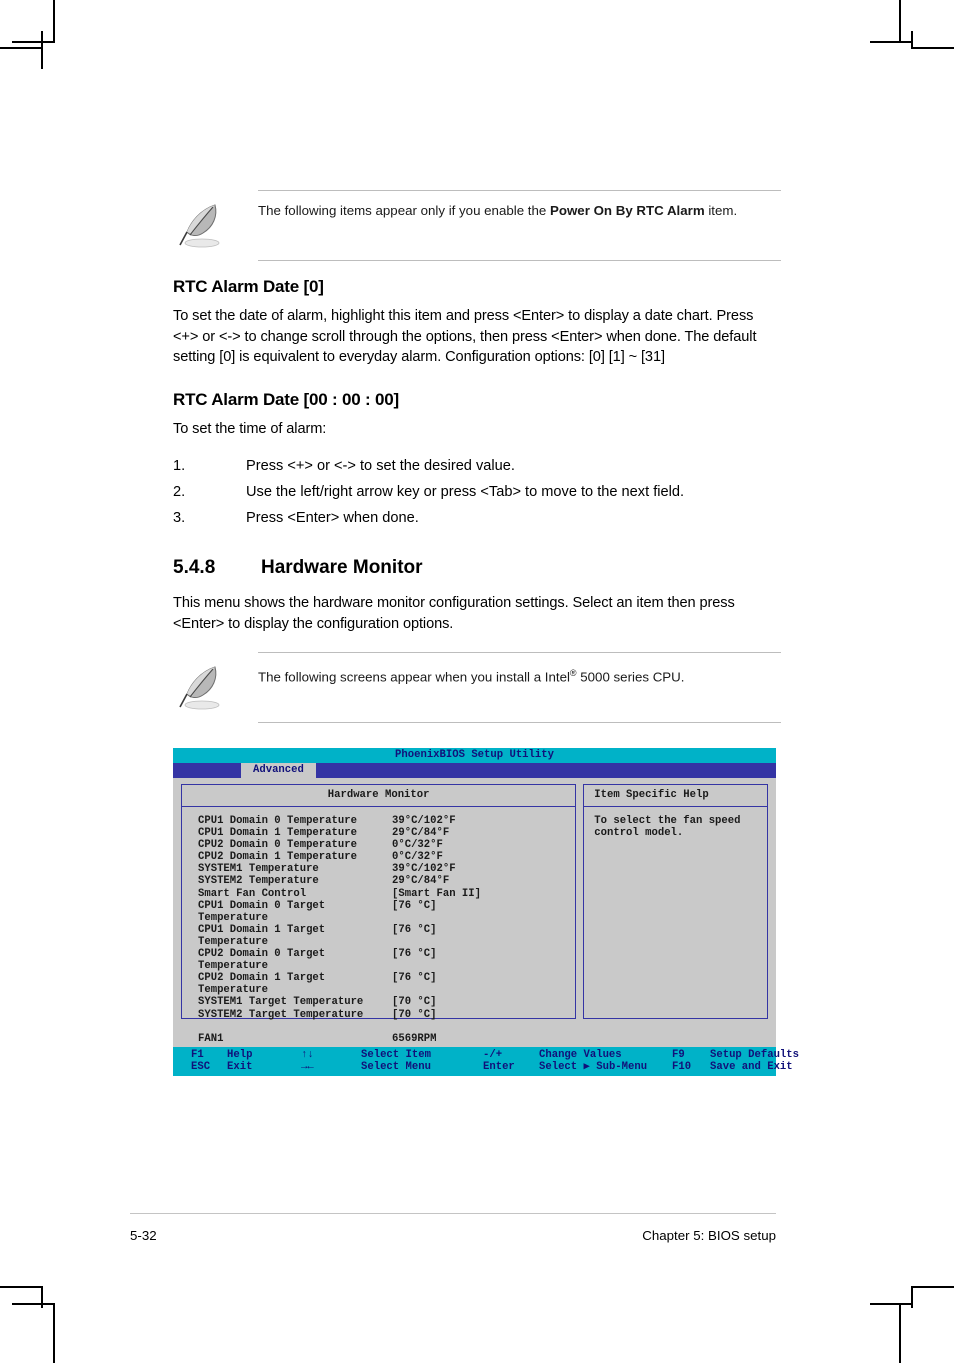  What do you see at coordinates (691, 1055) in the screenshot?
I see `key-f9: F9` at bounding box center [691, 1055].